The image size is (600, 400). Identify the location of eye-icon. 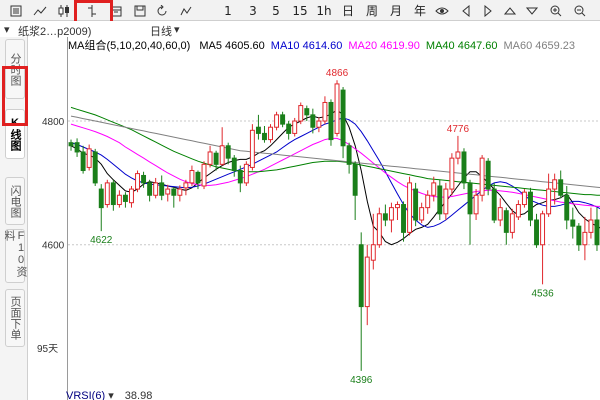
(442, 11).